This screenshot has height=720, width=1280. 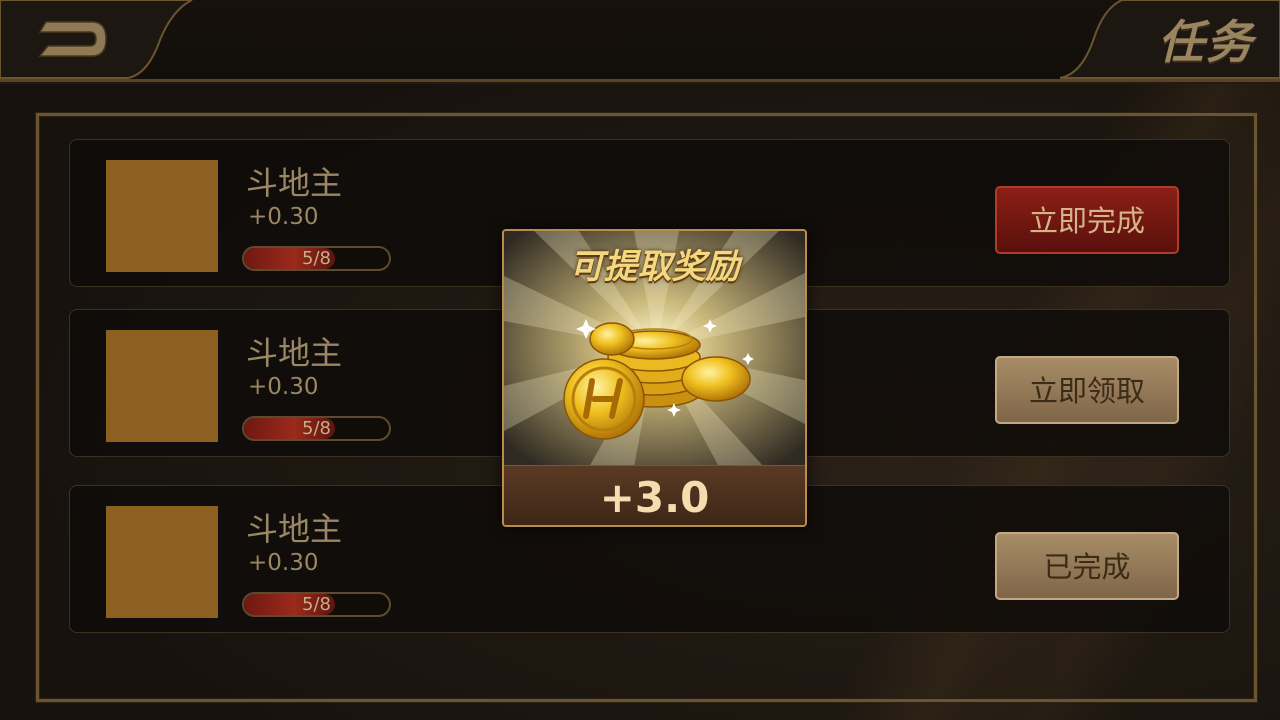 What do you see at coordinates (1087, 566) in the screenshot?
I see `completed-button: 已完成` at bounding box center [1087, 566].